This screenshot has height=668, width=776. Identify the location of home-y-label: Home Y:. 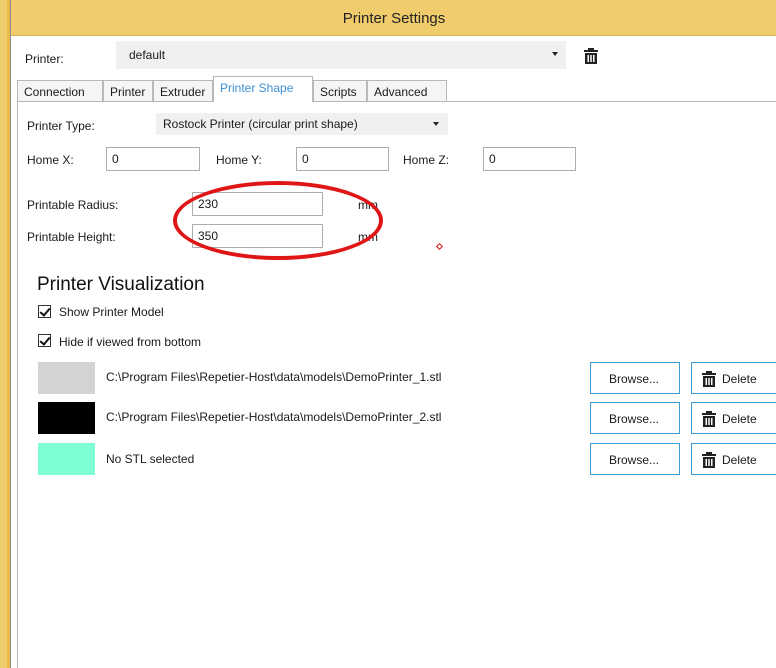
(239, 160).